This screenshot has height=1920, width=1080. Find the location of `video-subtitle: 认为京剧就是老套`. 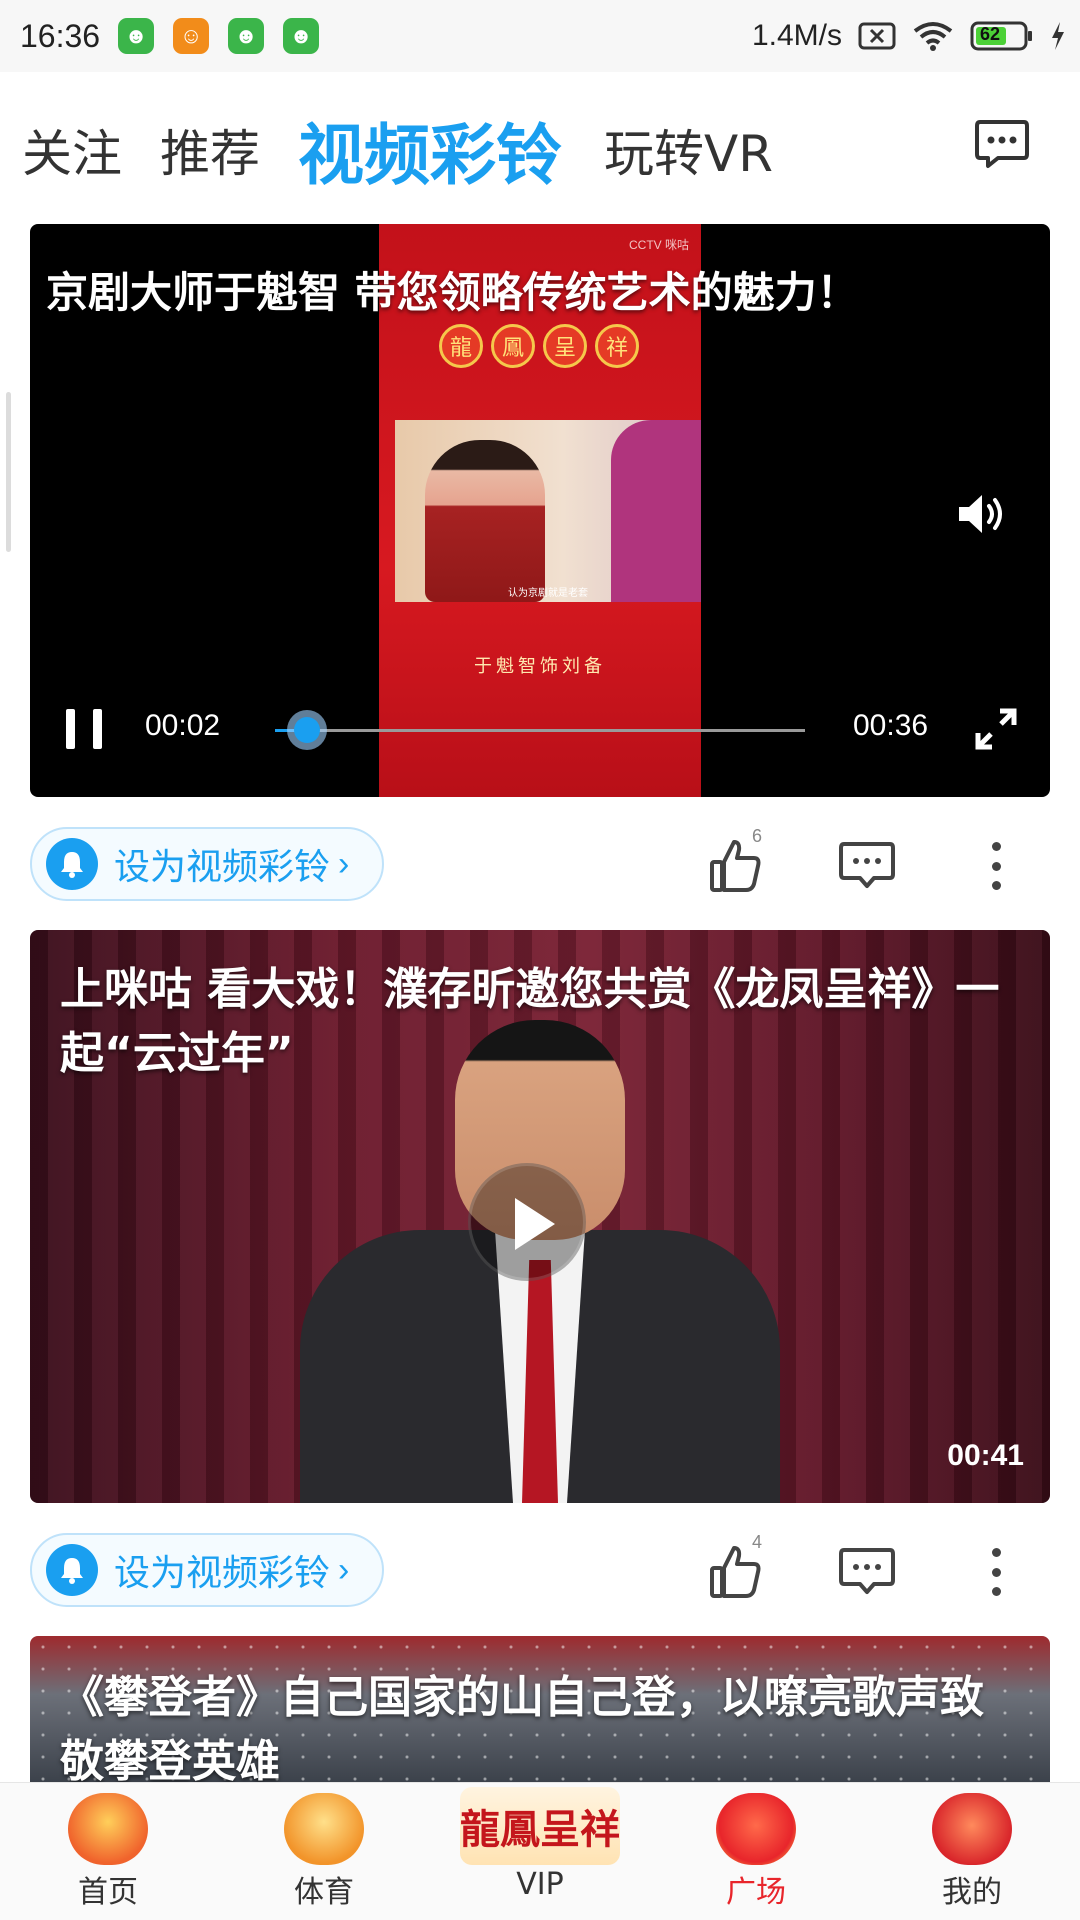

video-subtitle: 认为京剧就是老套 is located at coordinates (548, 593).